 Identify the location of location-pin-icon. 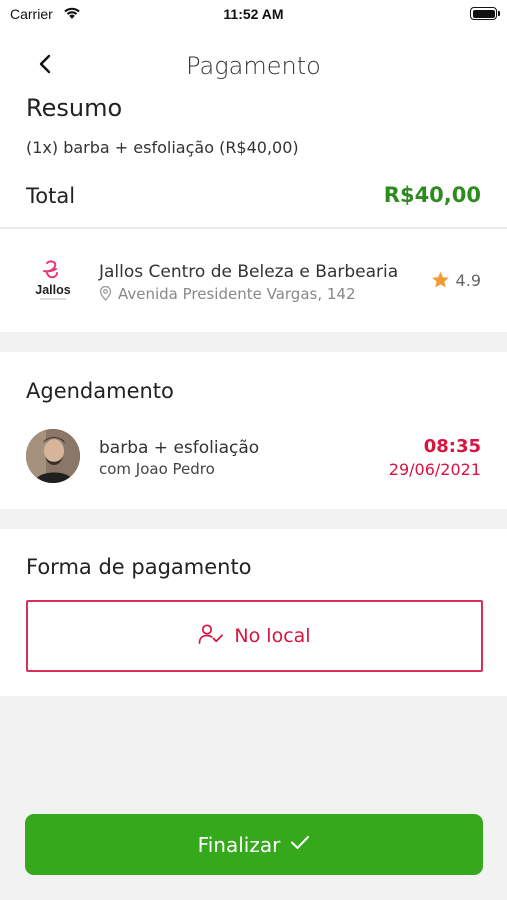
(105, 295).